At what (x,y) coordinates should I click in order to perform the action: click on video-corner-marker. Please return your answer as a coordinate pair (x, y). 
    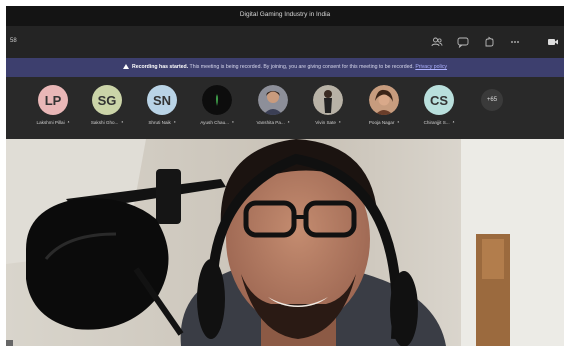
    Looking at the image, I should click on (9, 343).